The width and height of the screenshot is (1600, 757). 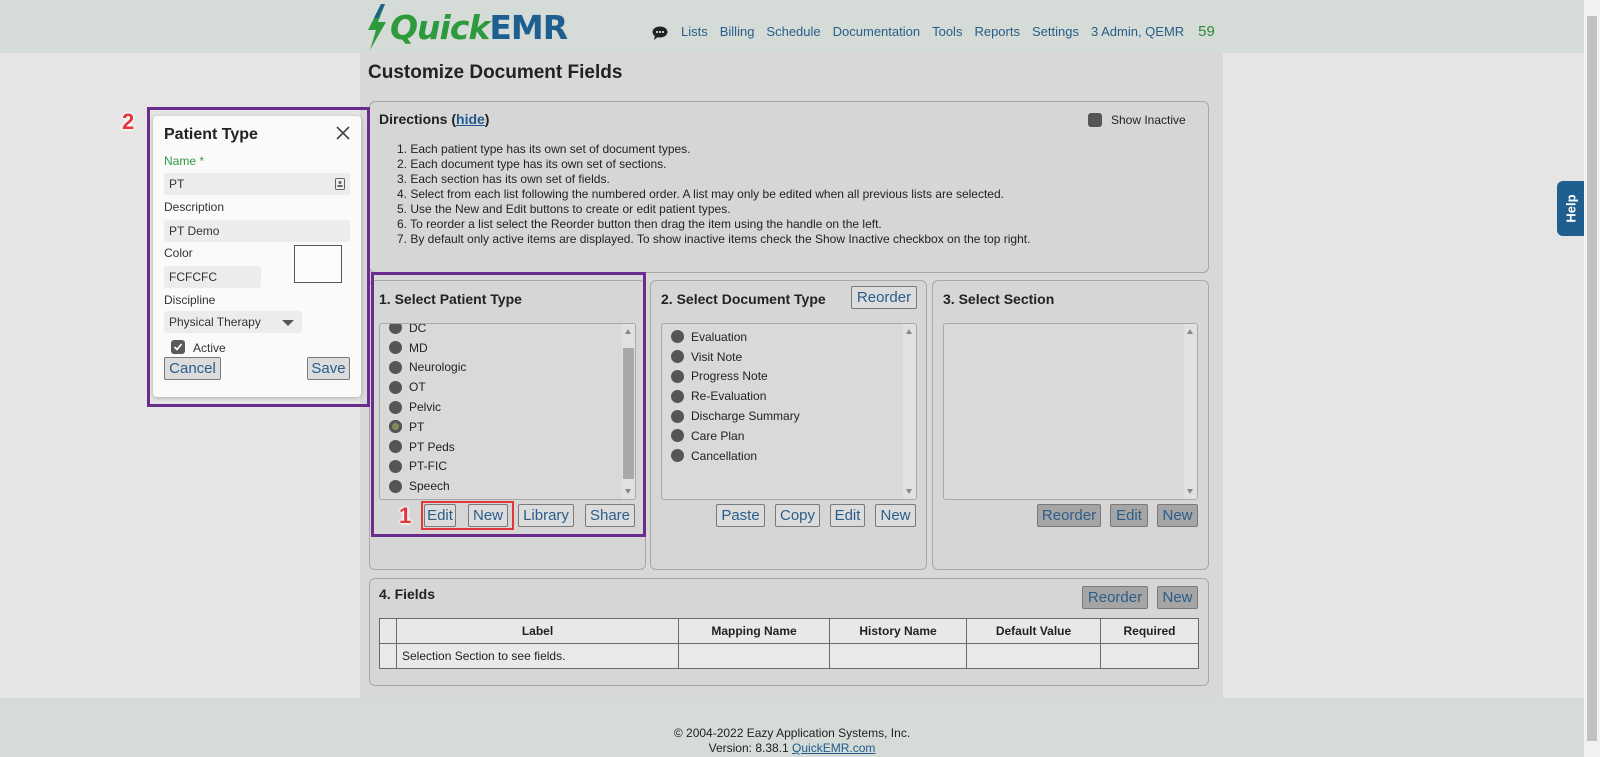 I want to click on nav-lists: Lists, so click(x=694, y=31).